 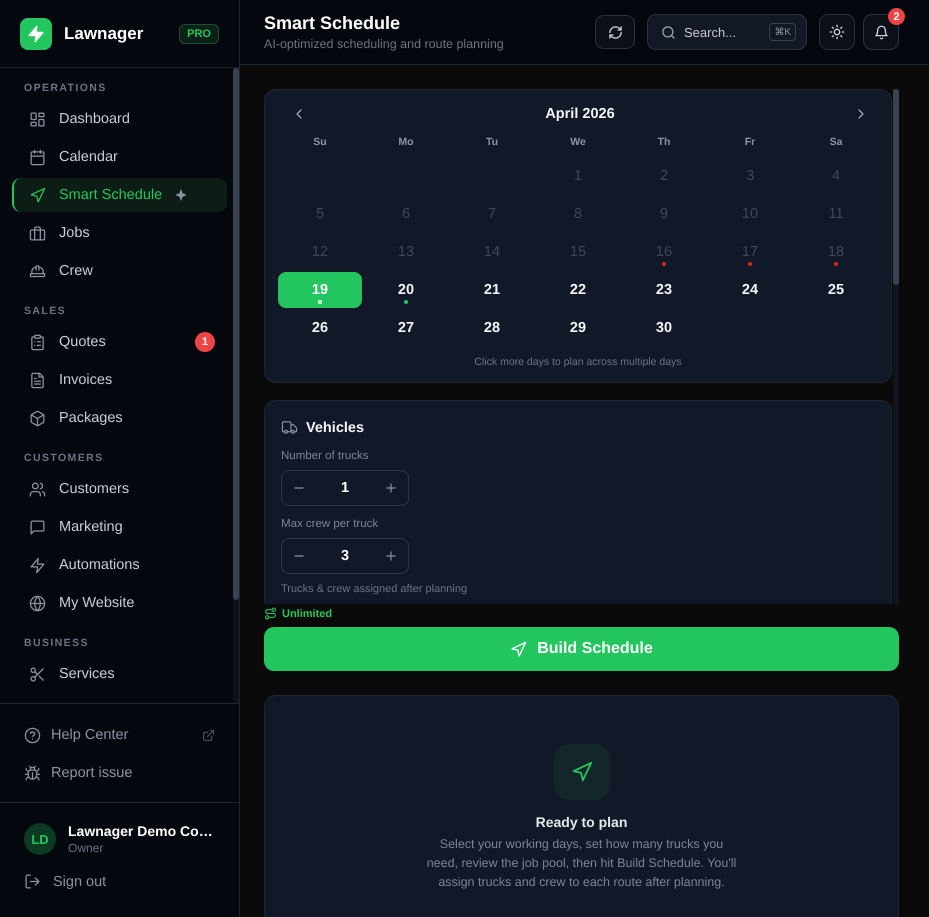 I want to click on weekday-label: Th, so click(x=664, y=142).